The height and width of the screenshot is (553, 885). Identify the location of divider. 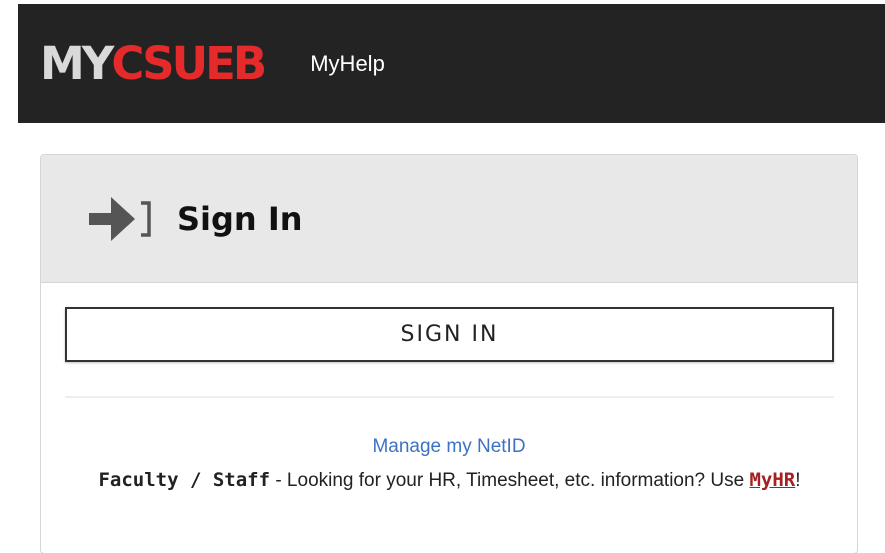
(449, 397).